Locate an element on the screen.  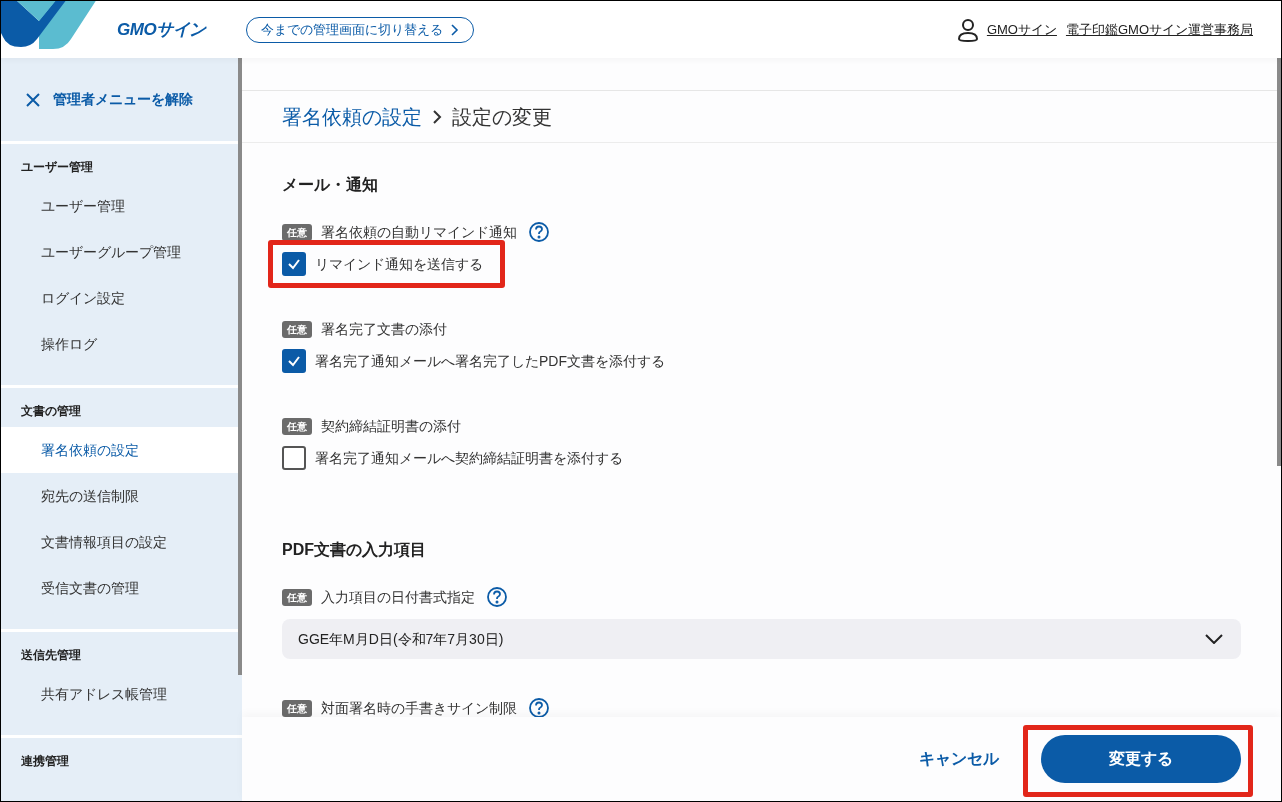
date-format-select: GGE年M月D日(令和7年7月30日) is located at coordinates (761, 639).